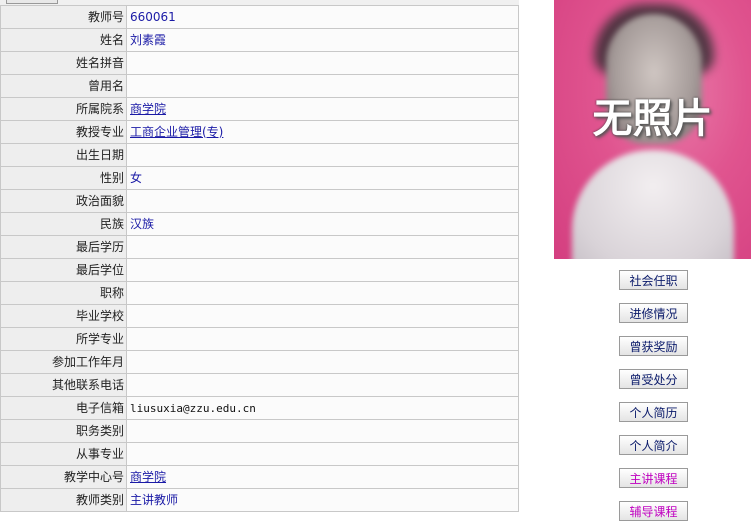 The image size is (751, 522). Describe the element at coordinates (193, 408) in the screenshot. I see `info-value: liusuxia@zzu.edu.cn` at that location.